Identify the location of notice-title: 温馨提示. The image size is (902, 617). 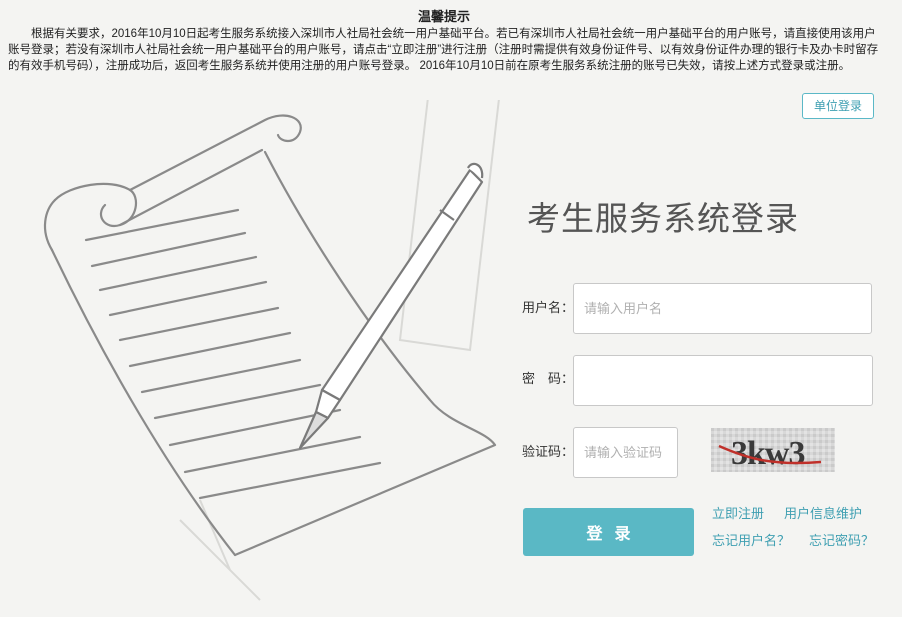
(443, 16).